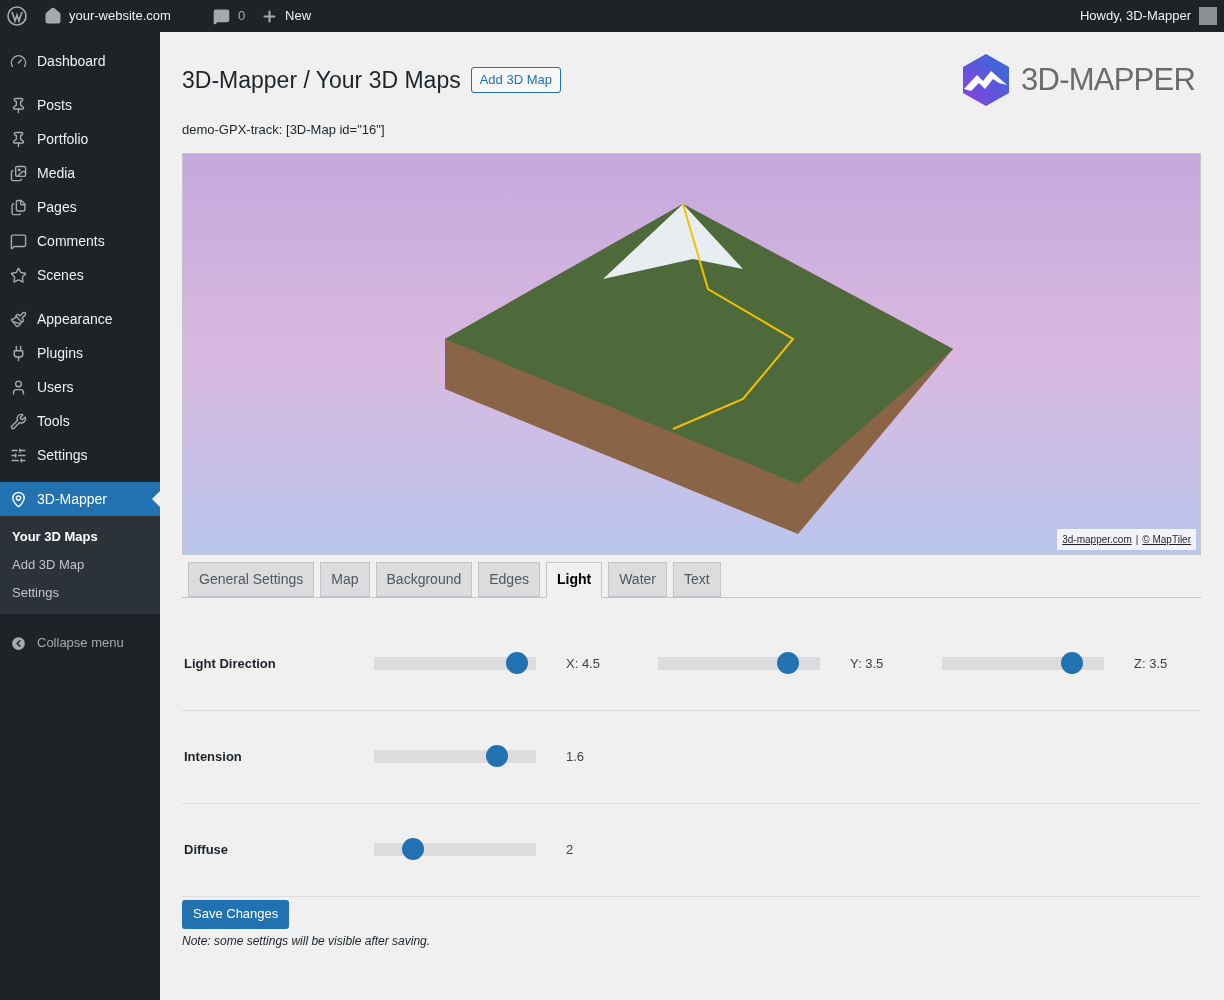 This screenshot has height=1000, width=1224. What do you see at coordinates (80, 537) in the screenshot?
I see `submenu-item: Your 3D Maps` at bounding box center [80, 537].